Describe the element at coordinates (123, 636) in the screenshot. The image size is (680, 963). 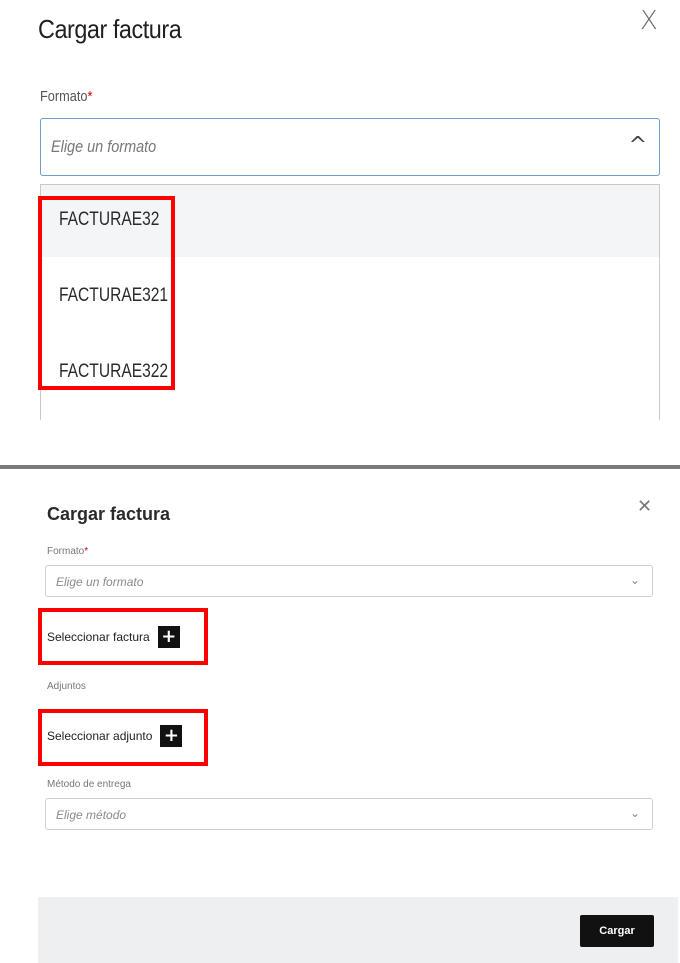
I see `highlight-box-invoice` at that location.